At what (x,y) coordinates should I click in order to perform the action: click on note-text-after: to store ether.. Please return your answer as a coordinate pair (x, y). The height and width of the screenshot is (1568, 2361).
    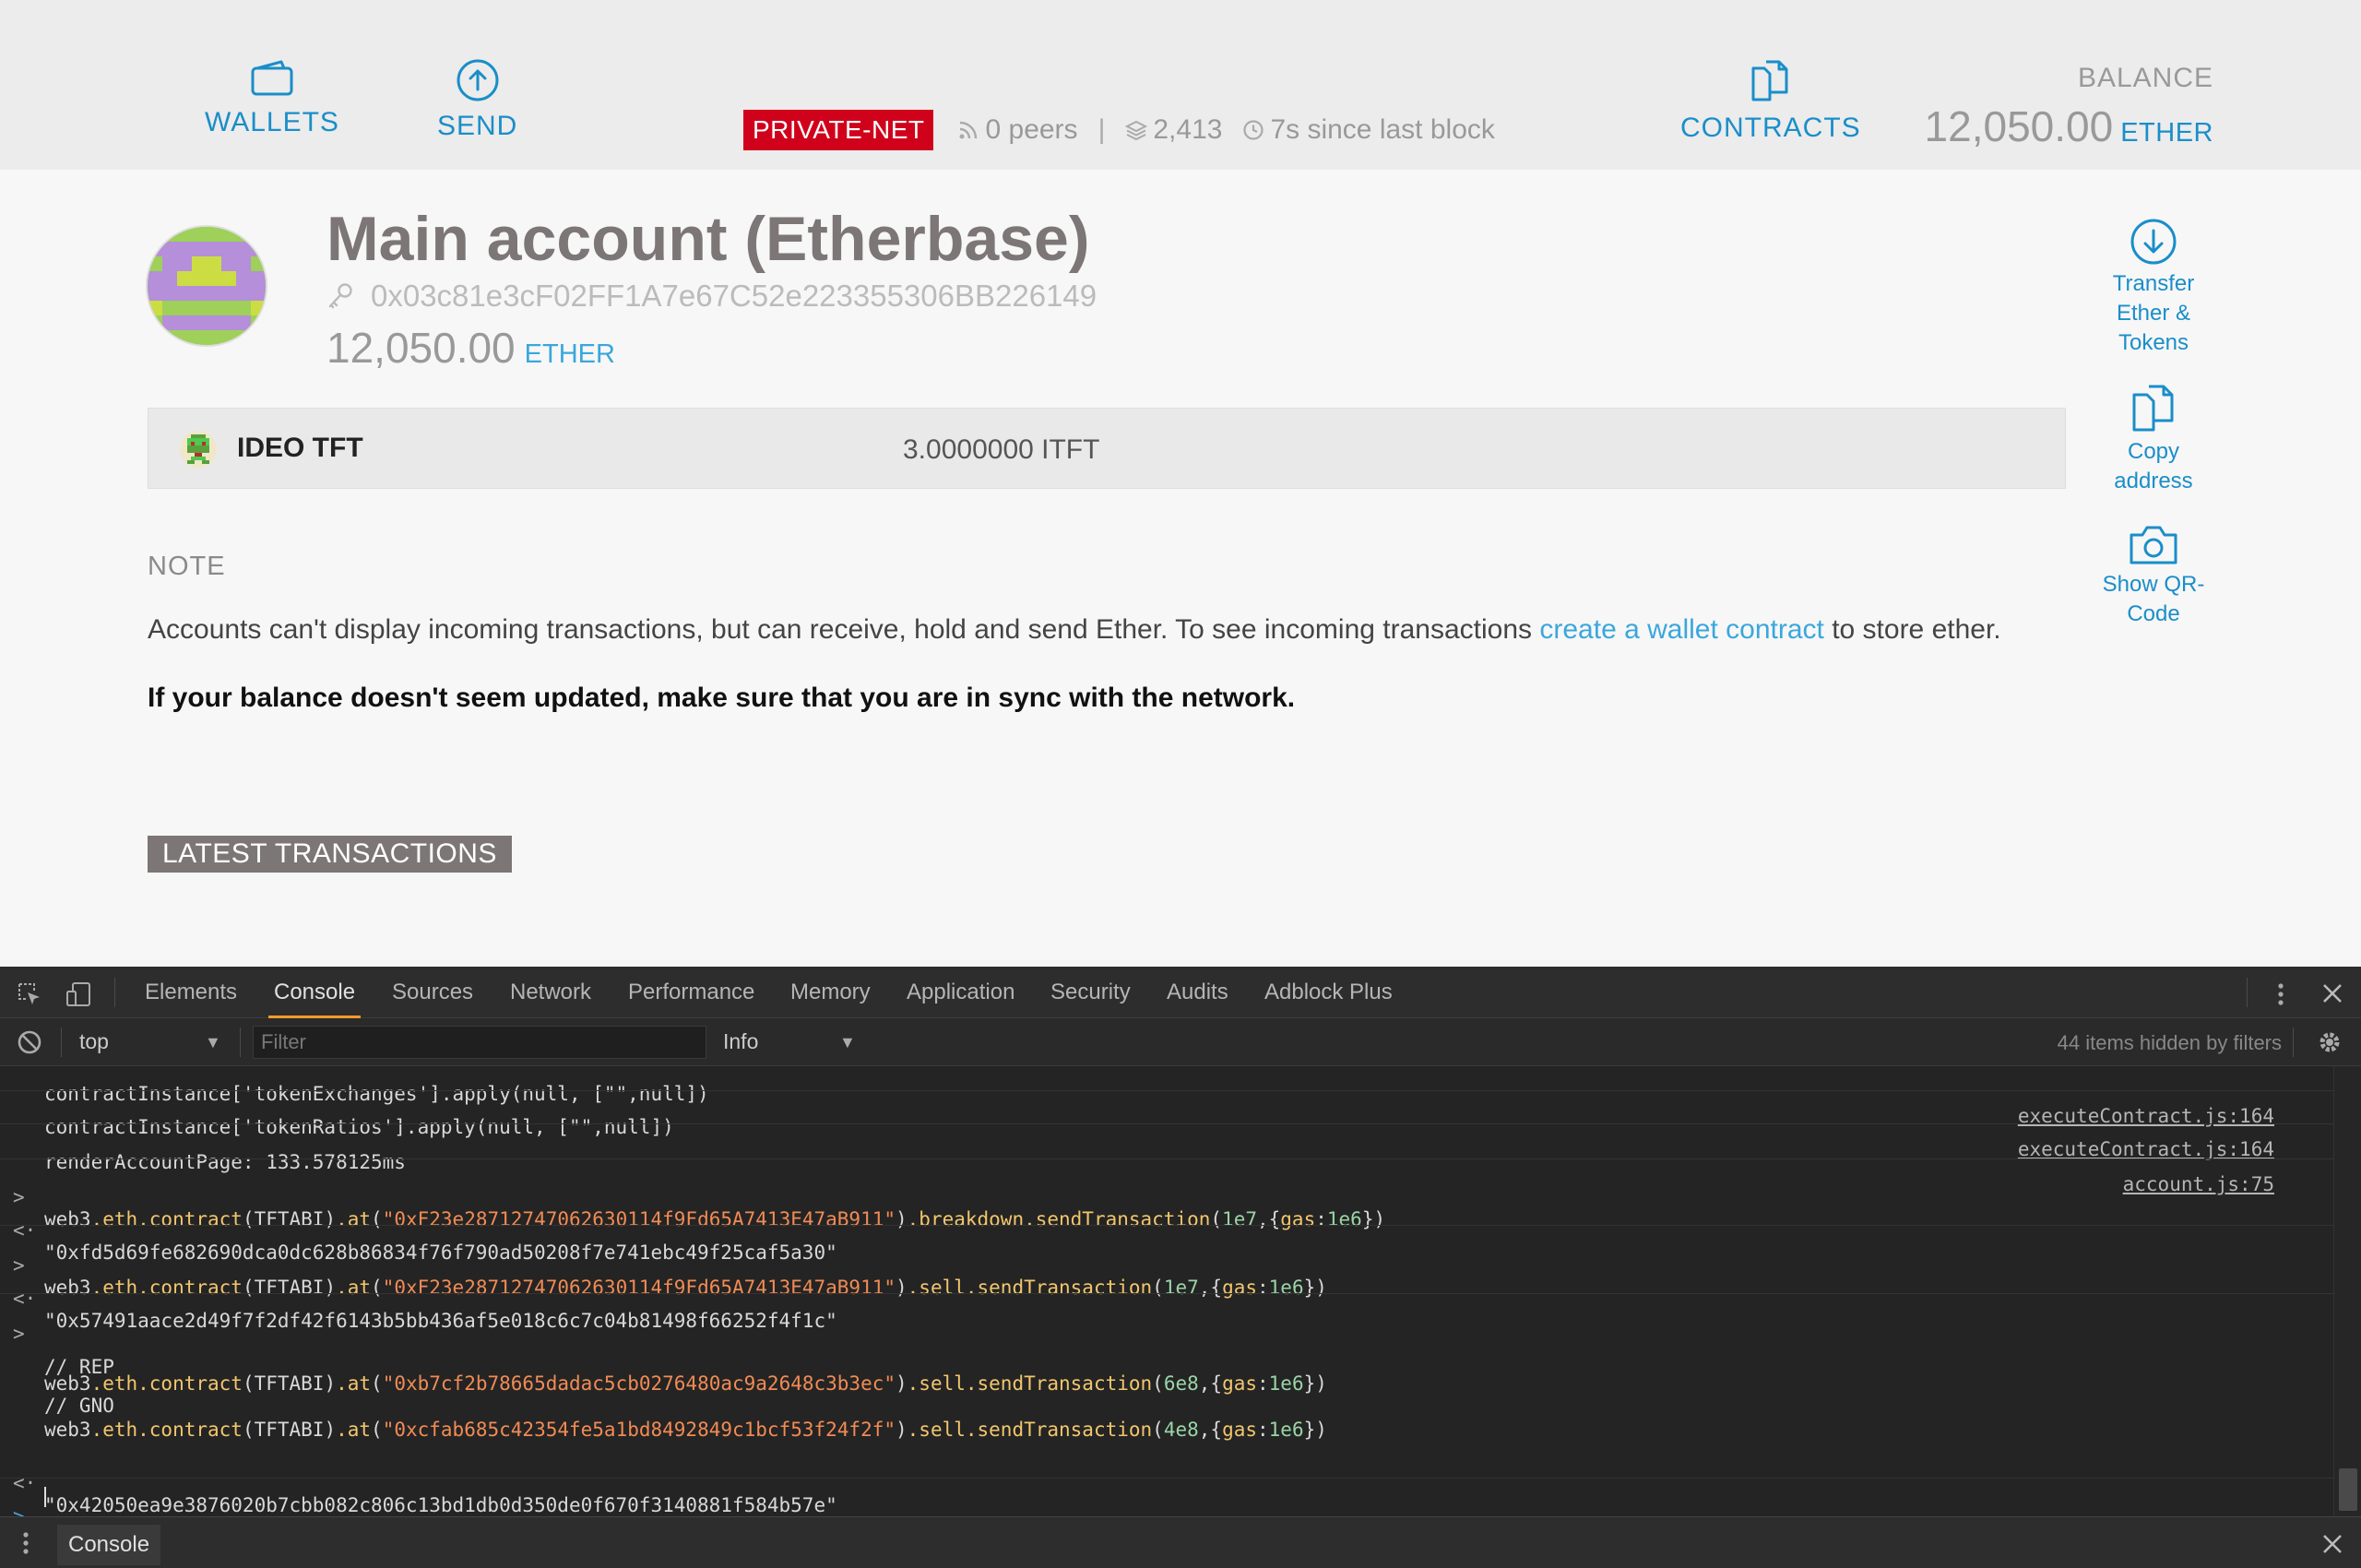
    Looking at the image, I should click on (1912, 629).